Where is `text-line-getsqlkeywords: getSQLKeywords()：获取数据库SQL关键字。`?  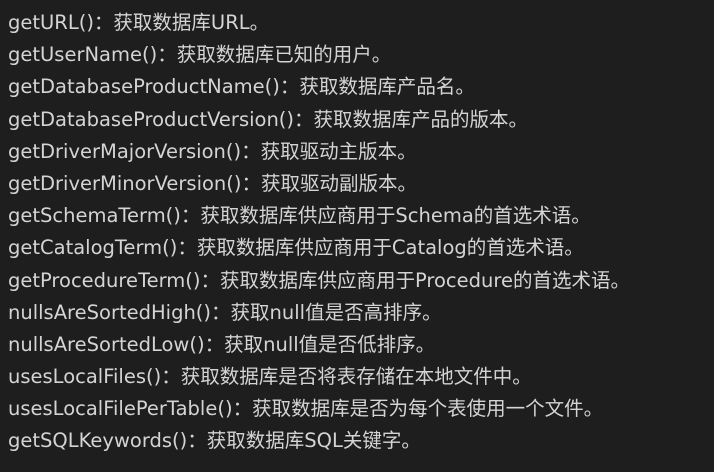
text-line-getsqlkeywords: getSQLKeywords()：获取数据库SQL关键字。 is located at coordinates (214, 441).